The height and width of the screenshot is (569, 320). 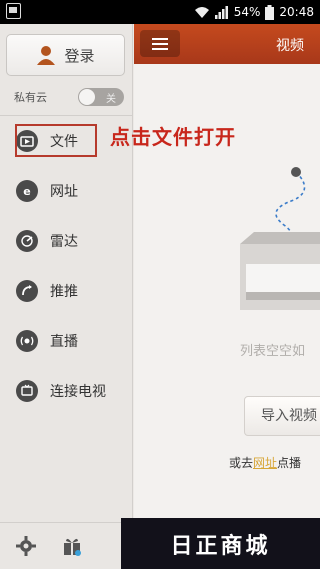 I want to click on page-title: 视频, so click(x=290, y=46).